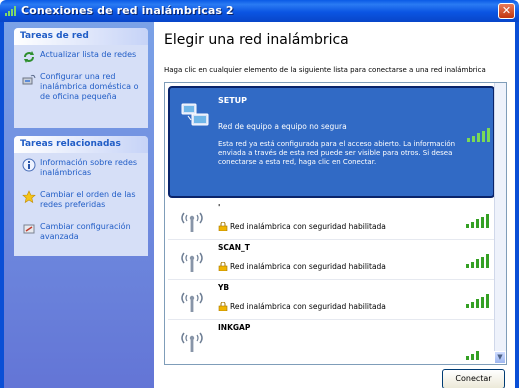 The image size is (519, 388). I want to click on network-item: INKGAP, so click(331, 340).